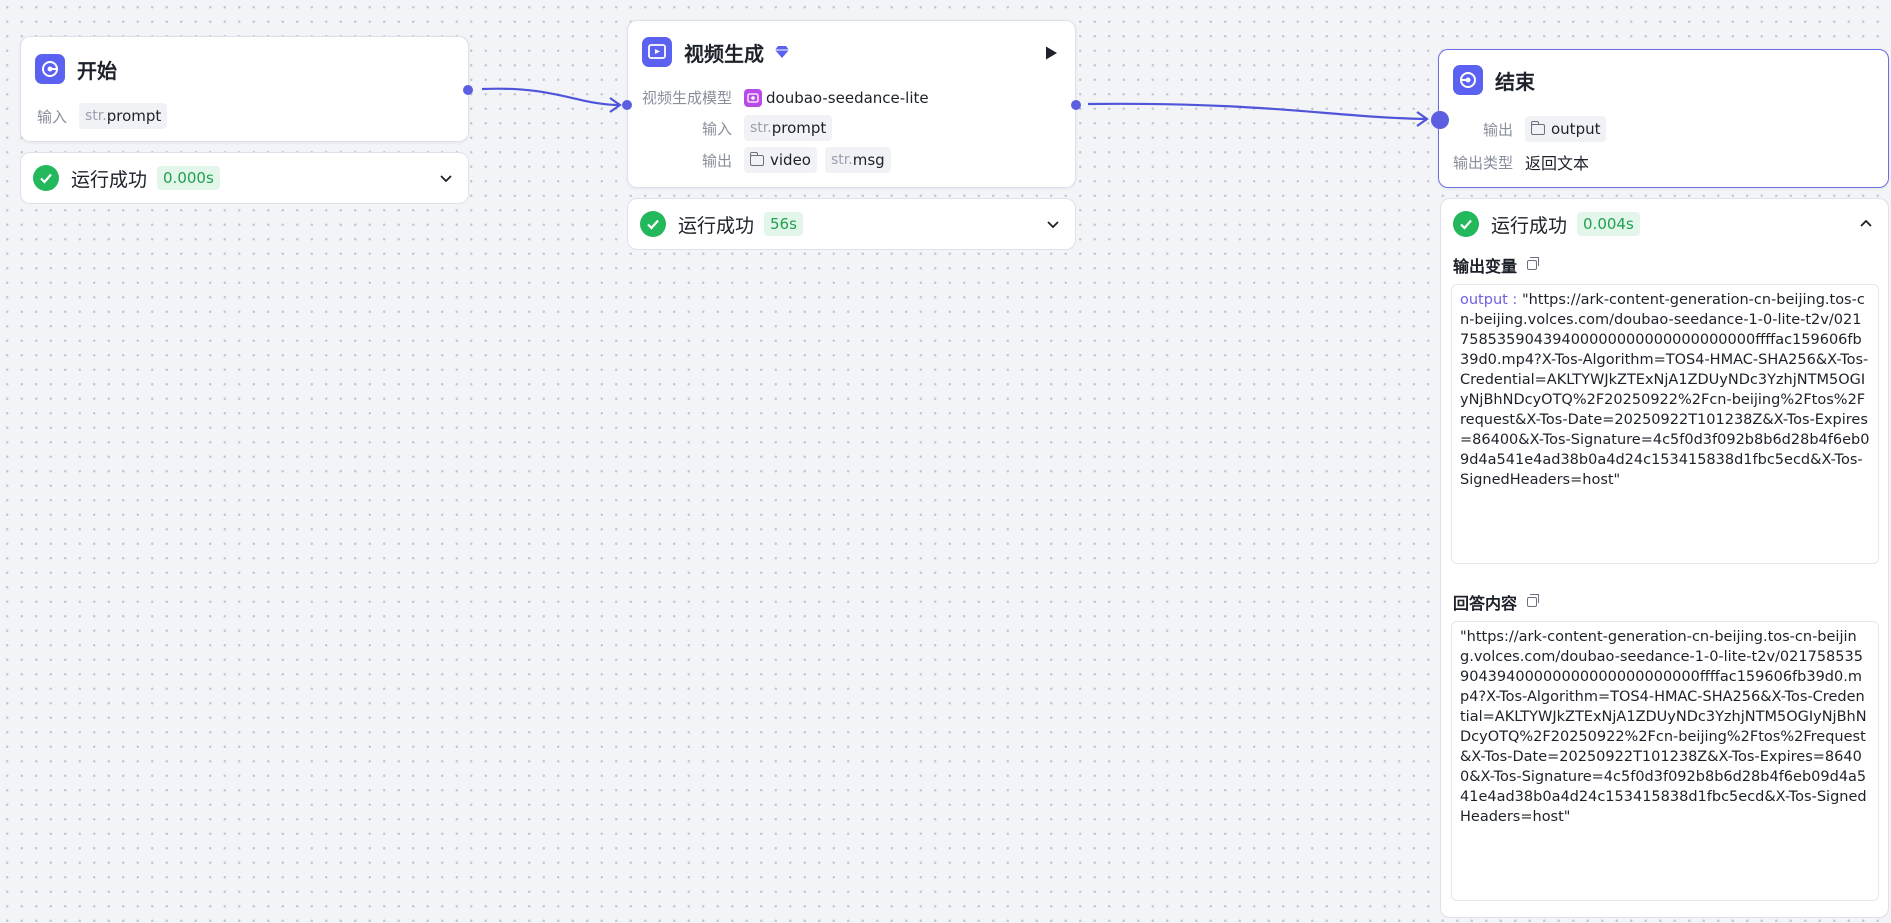 The height and width of the screenshot is (923, 1891). Describe the element at coordinates (783, 224) in the screenshot. I see `run-time-badge: 56s` at that location.